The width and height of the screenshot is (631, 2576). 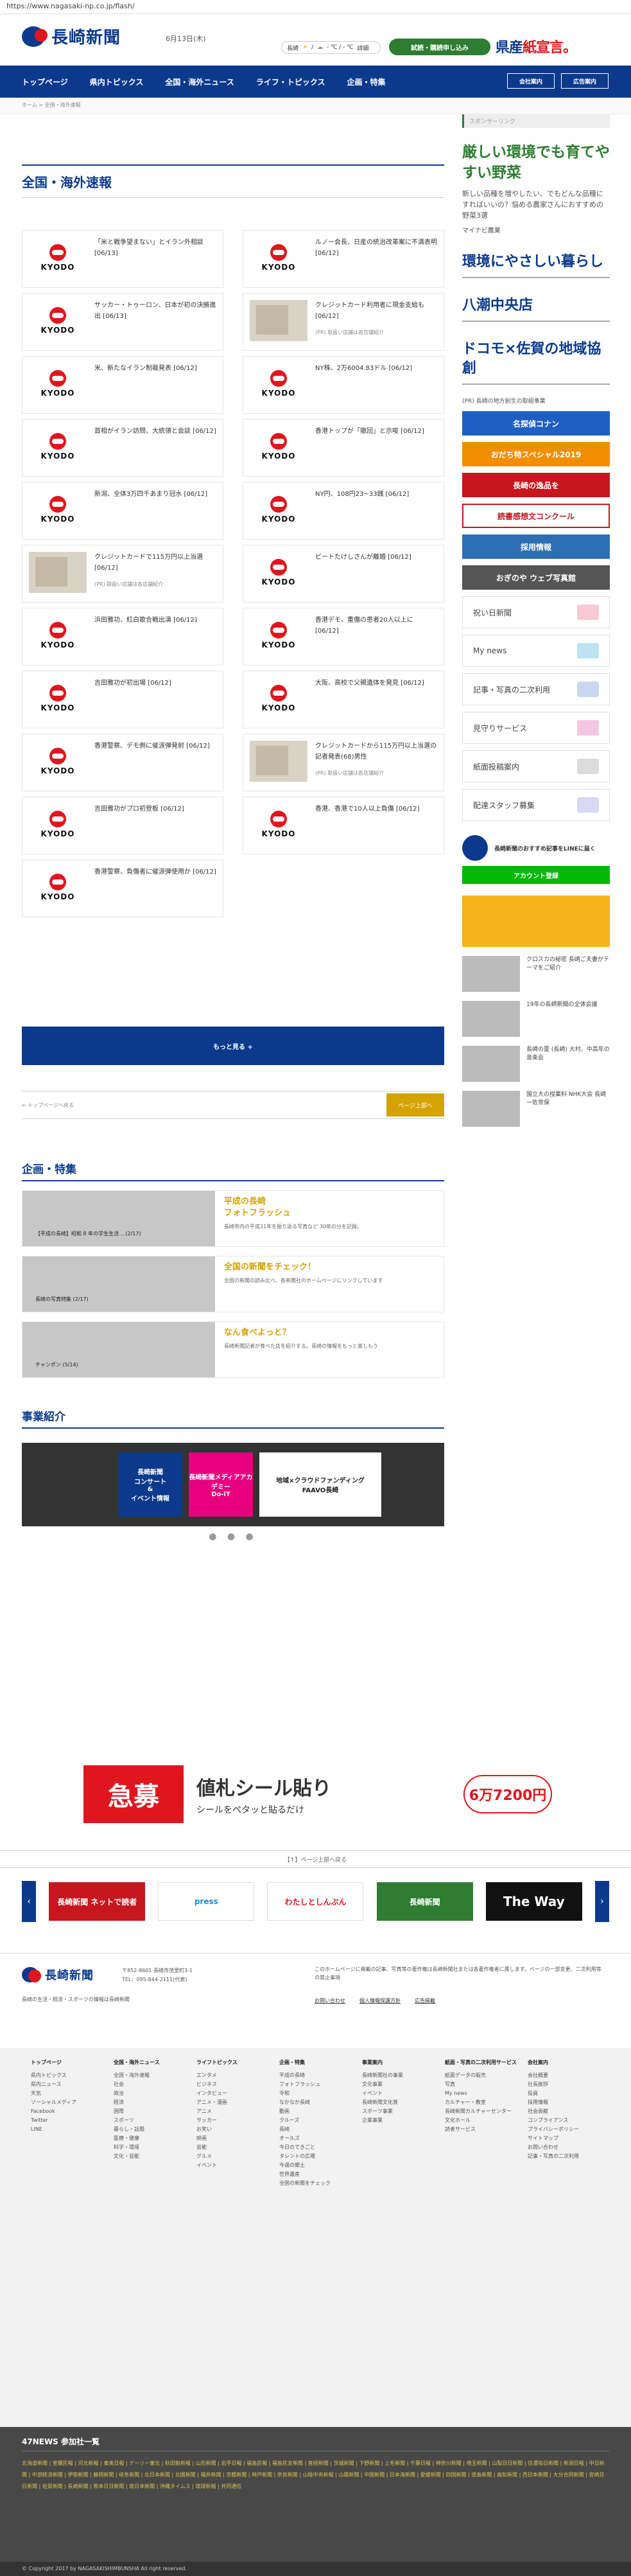 What do you see at coordinates (536, 974) in the screenshot?
I see `sidebar-news-item: クロスカの秘密 長崎ご夫妻がテーマをご紹介` at bounding box center [536, 974].